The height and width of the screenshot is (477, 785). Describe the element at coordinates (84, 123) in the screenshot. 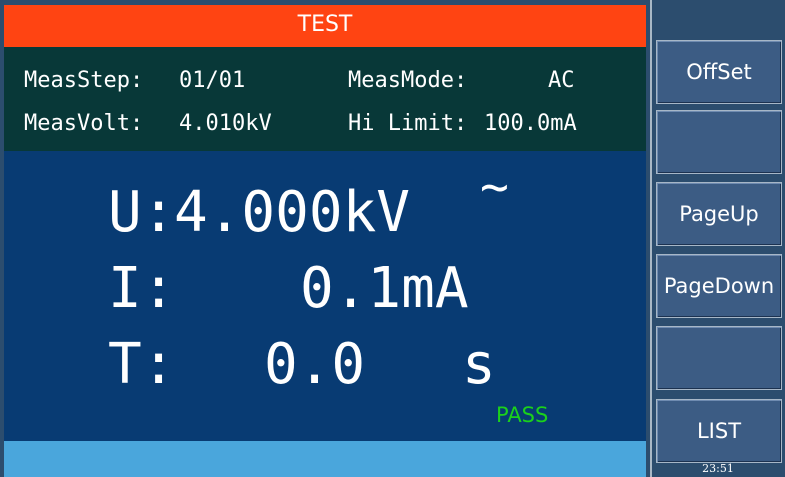

I see `meas-volt-label: MeasVolt:` at that location.